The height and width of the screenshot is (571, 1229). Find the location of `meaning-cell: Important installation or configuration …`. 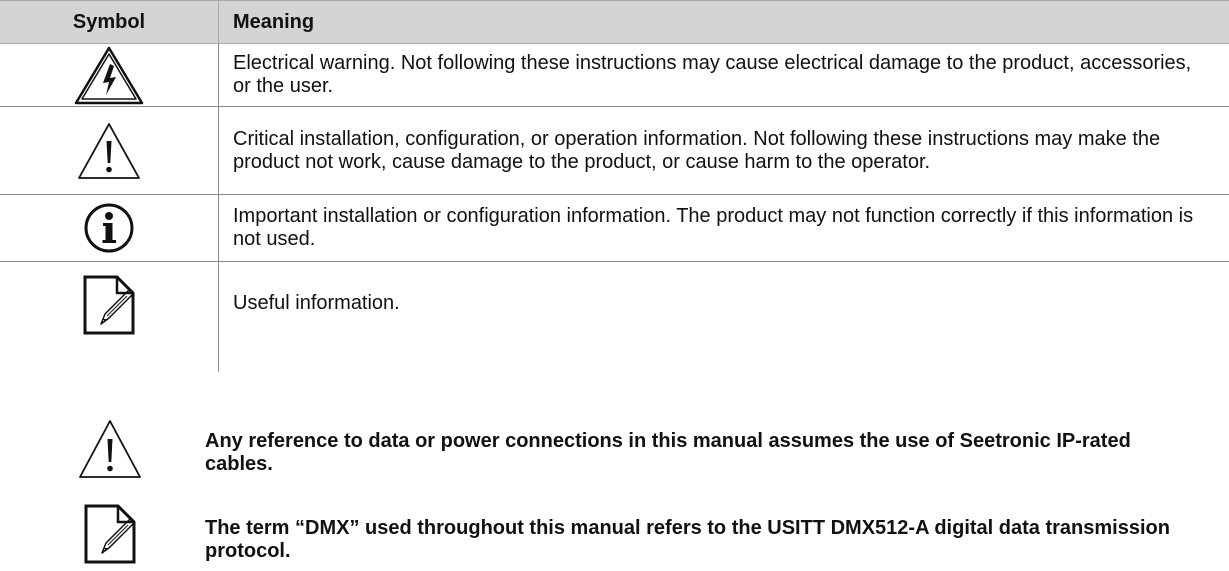

meaning-cell: Important installation or configuration … is located at coordinates (713, 227).